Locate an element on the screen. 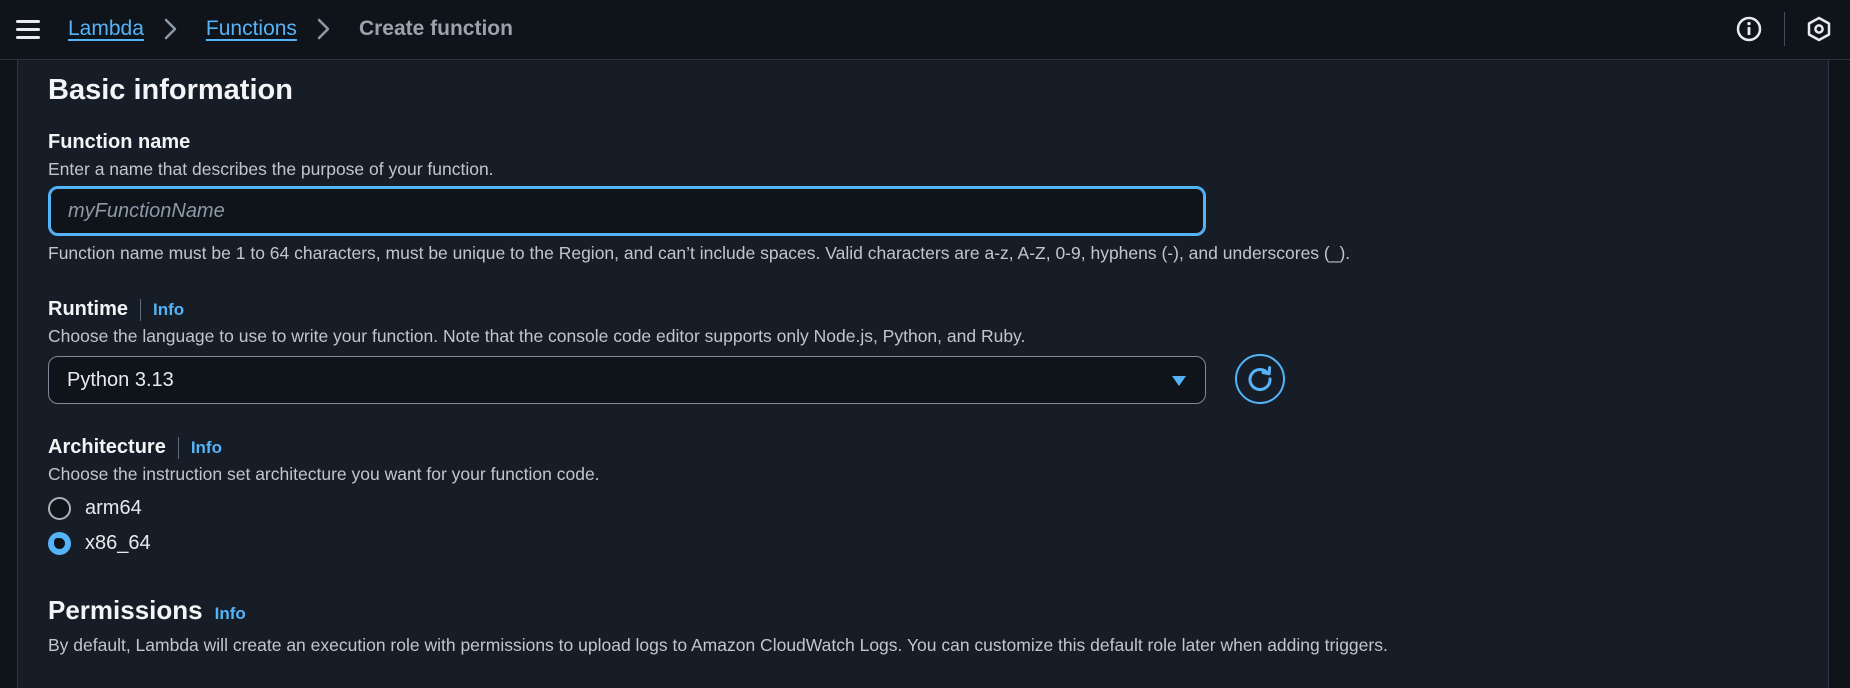 The image size is (1850, 688). permissions-header: Permissions Info is located at coordinates (147, 610).